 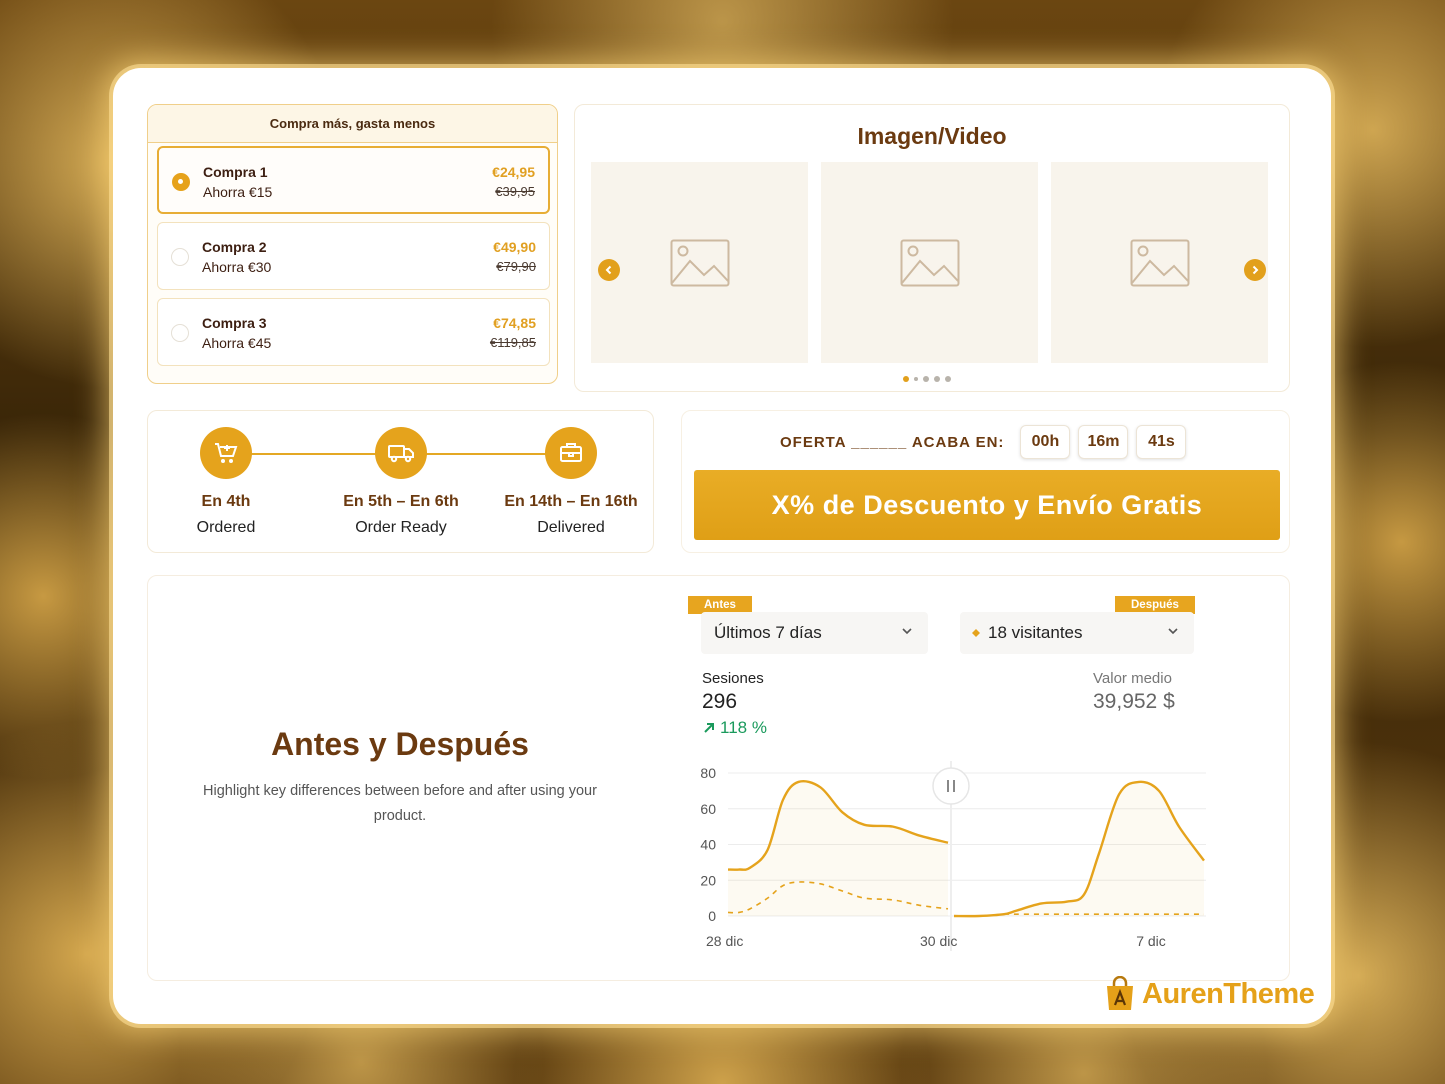 What do you see at coordinates (238, 192) in the screenshot?
I see `option-savings: Ahorra €15` at bounding box center [238, 192].